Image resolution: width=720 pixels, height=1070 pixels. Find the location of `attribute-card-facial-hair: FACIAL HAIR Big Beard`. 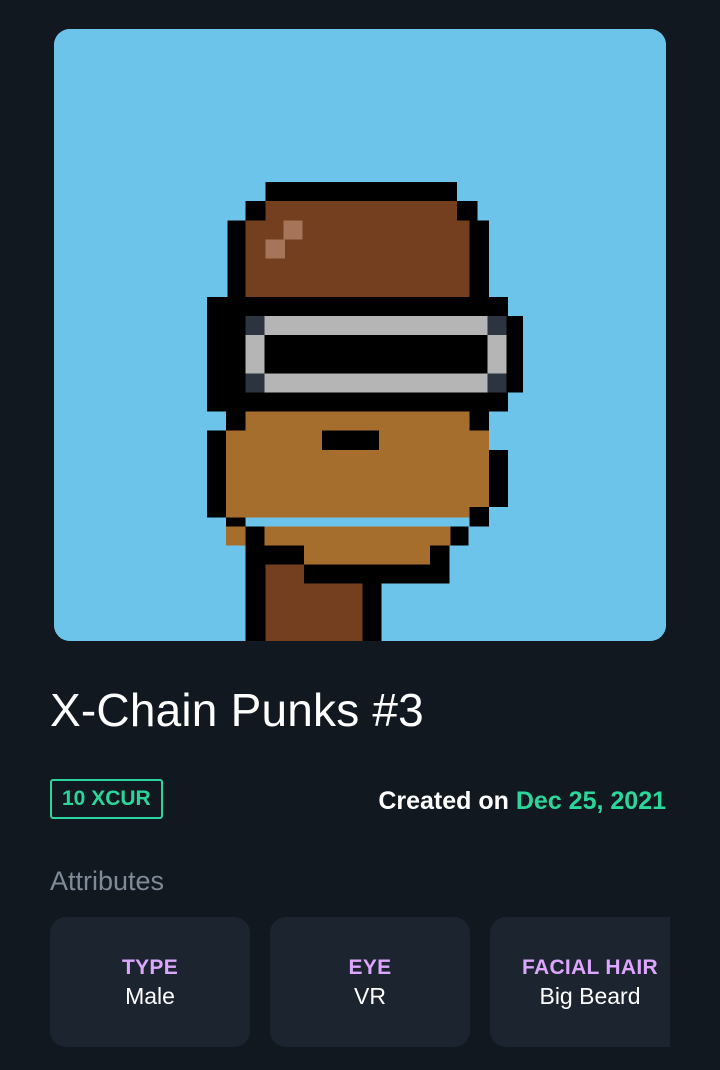

attribute-card-facial-hair: FACIAL HAIR Big Beard is located at coordinates (580, 982).